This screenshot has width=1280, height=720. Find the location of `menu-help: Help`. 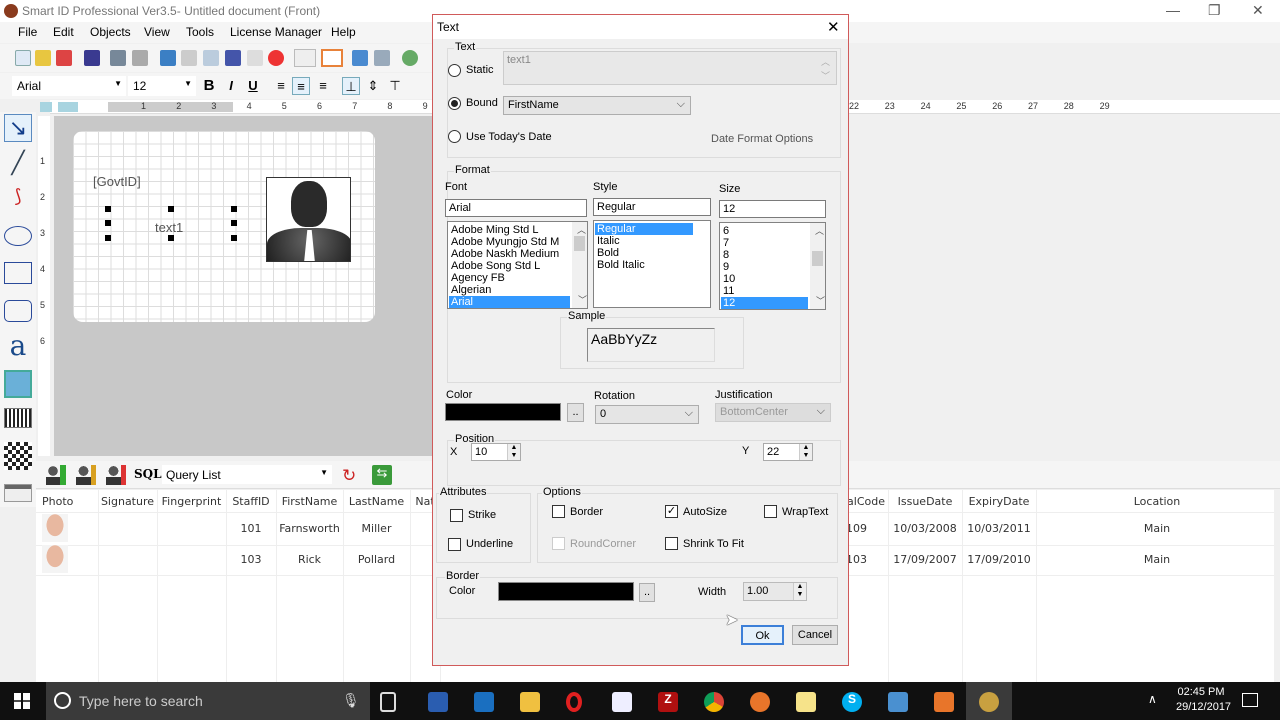

menu-help: Help is located at coordinates (343, 32).